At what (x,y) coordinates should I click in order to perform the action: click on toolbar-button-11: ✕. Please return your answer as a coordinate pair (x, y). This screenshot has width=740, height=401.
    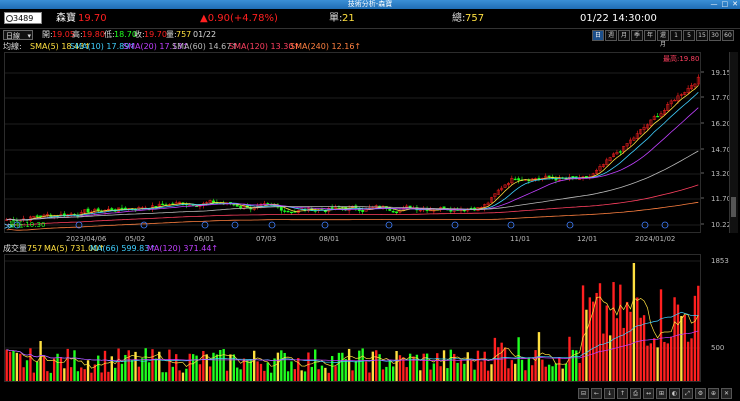
    Looking at the image, I should click on (726, 393).